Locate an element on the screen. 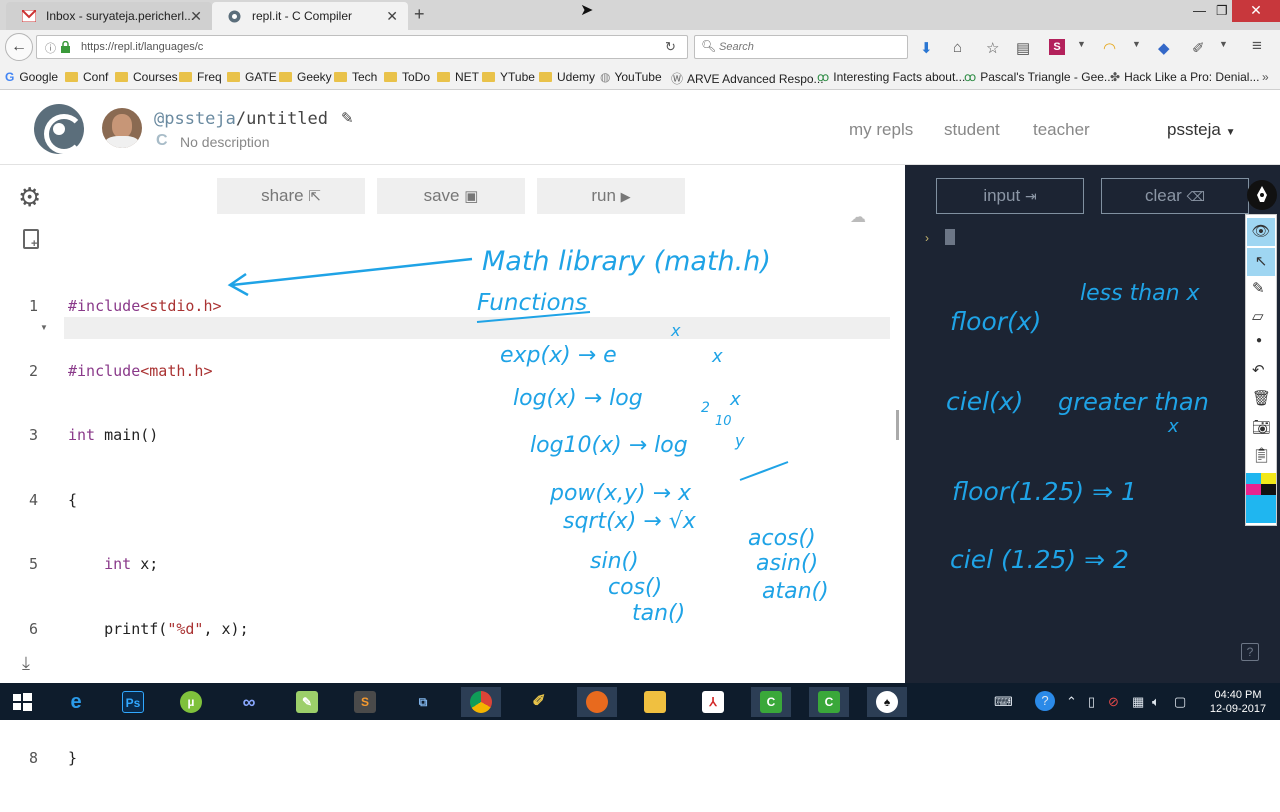 This screenshot has height=812, width=1280. nav-my-repls: my repls is located at coordinates (881, 130).